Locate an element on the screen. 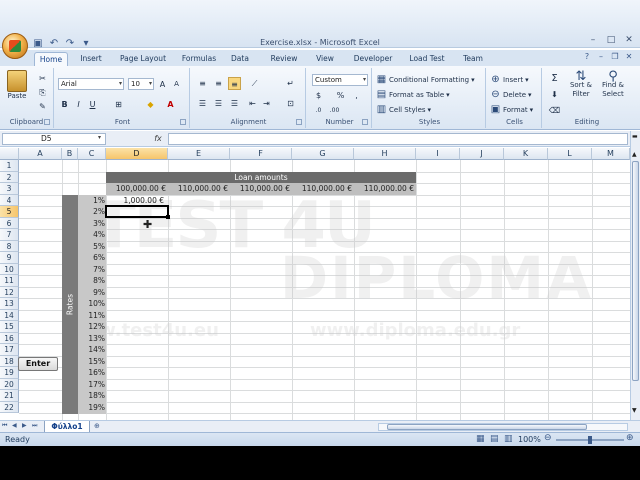  copy-icon: ⎘ is located at coordinates (42, 92).